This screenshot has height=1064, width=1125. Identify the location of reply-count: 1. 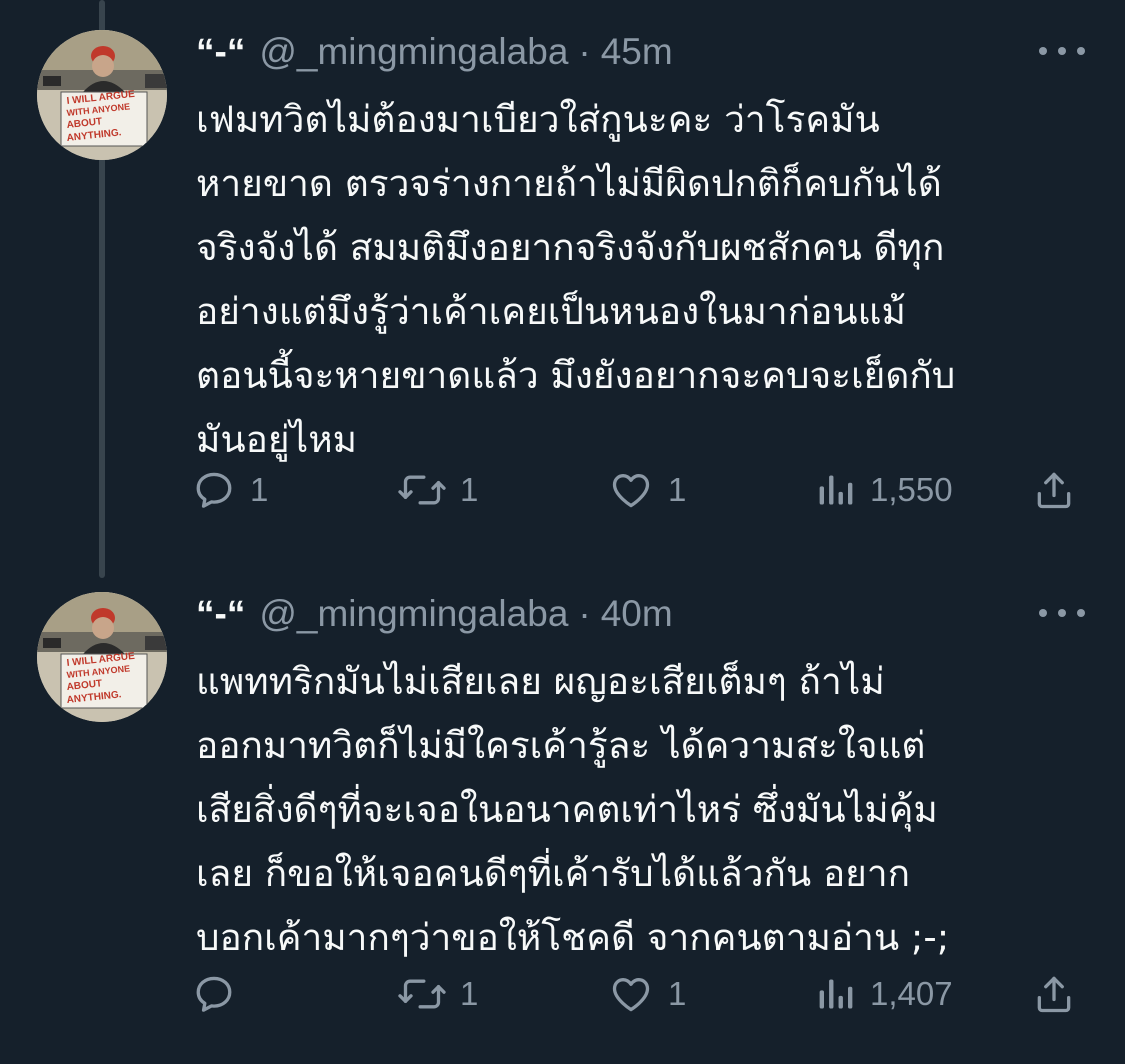
(259, 489).